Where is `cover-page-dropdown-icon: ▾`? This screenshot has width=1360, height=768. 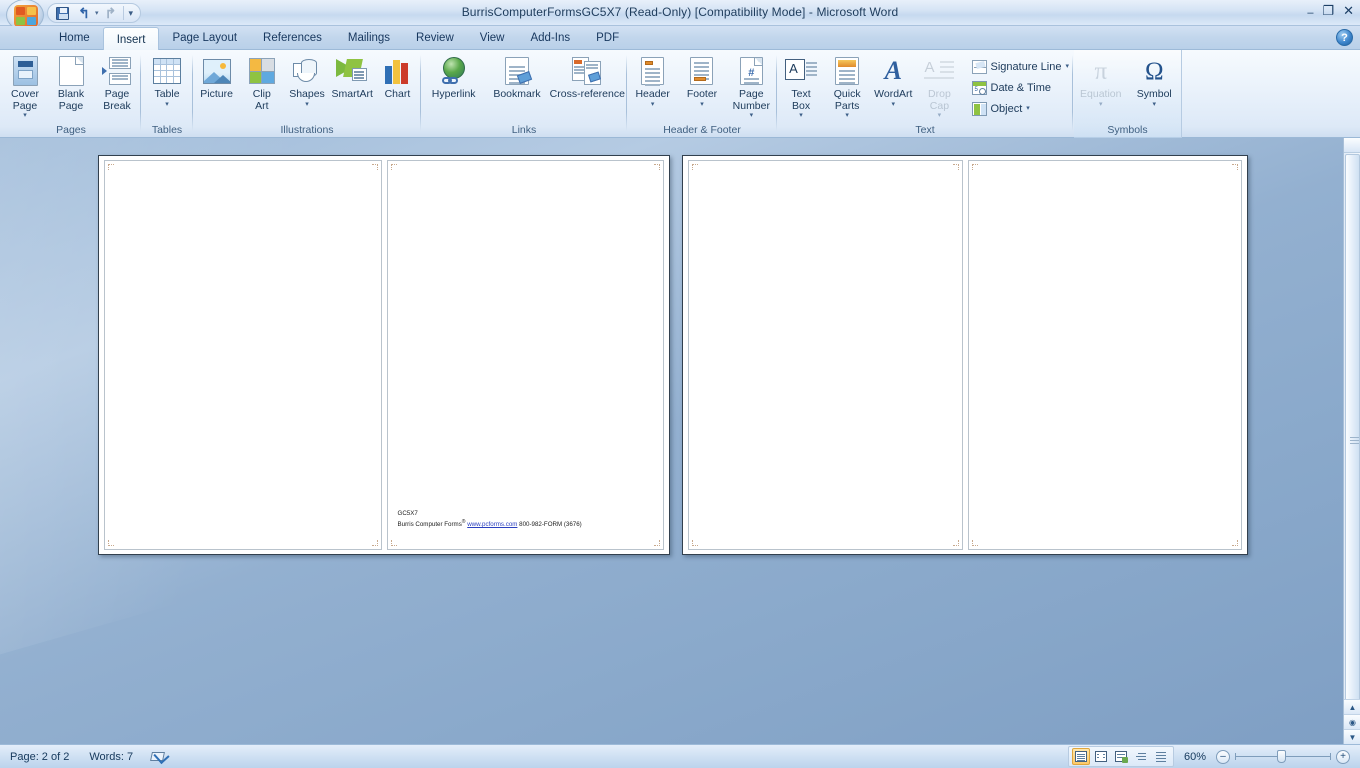
cover-page-dropdown-icon: ▾ is located at coordinates (25, 115).